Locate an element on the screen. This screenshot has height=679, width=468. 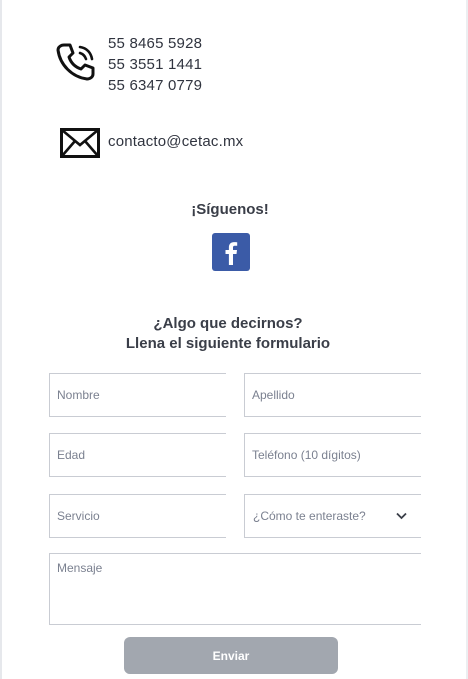
como-te-enteraste-select: ¿Cómo te enteraste? is located at coordinates (332, 516).